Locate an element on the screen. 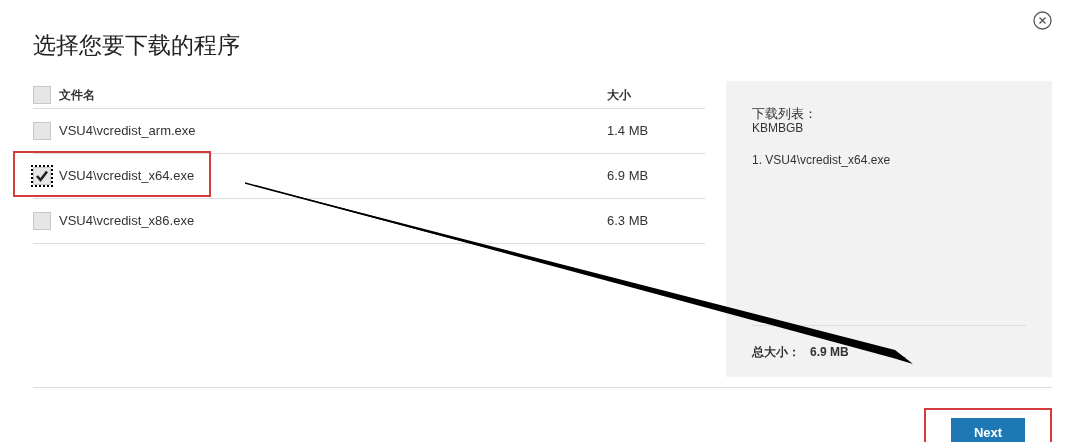 Image resolution: width=1080 pixels, height=442 pixels. close-icon is located at coordinates (1042, 20).